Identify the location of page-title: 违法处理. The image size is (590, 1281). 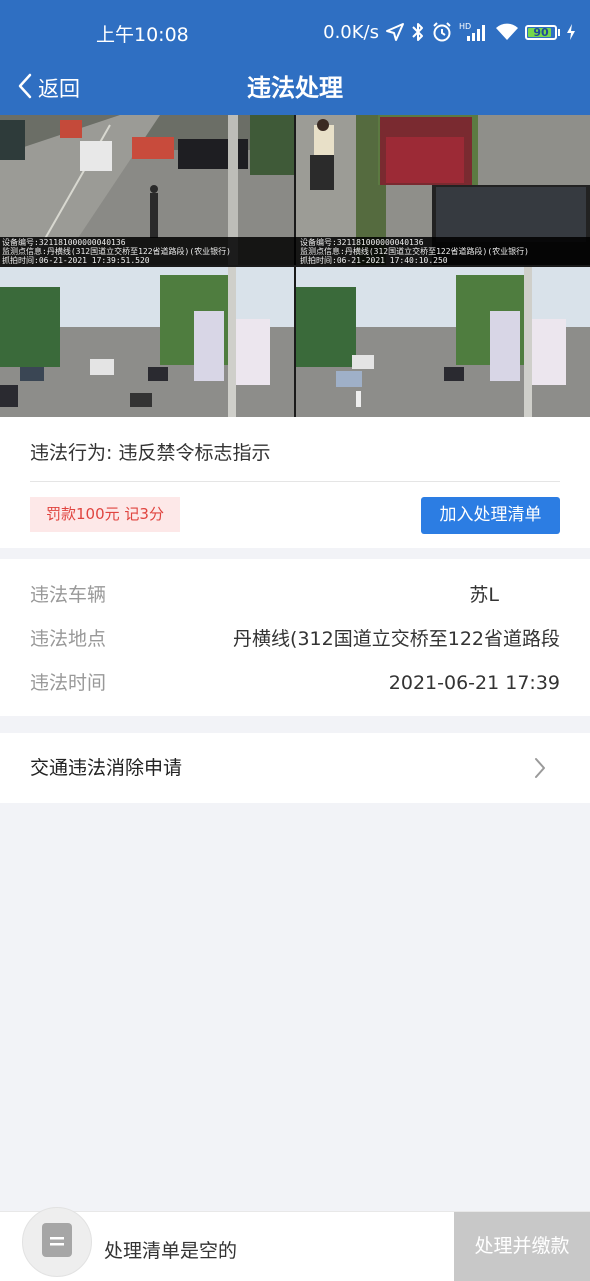
(295, 88).